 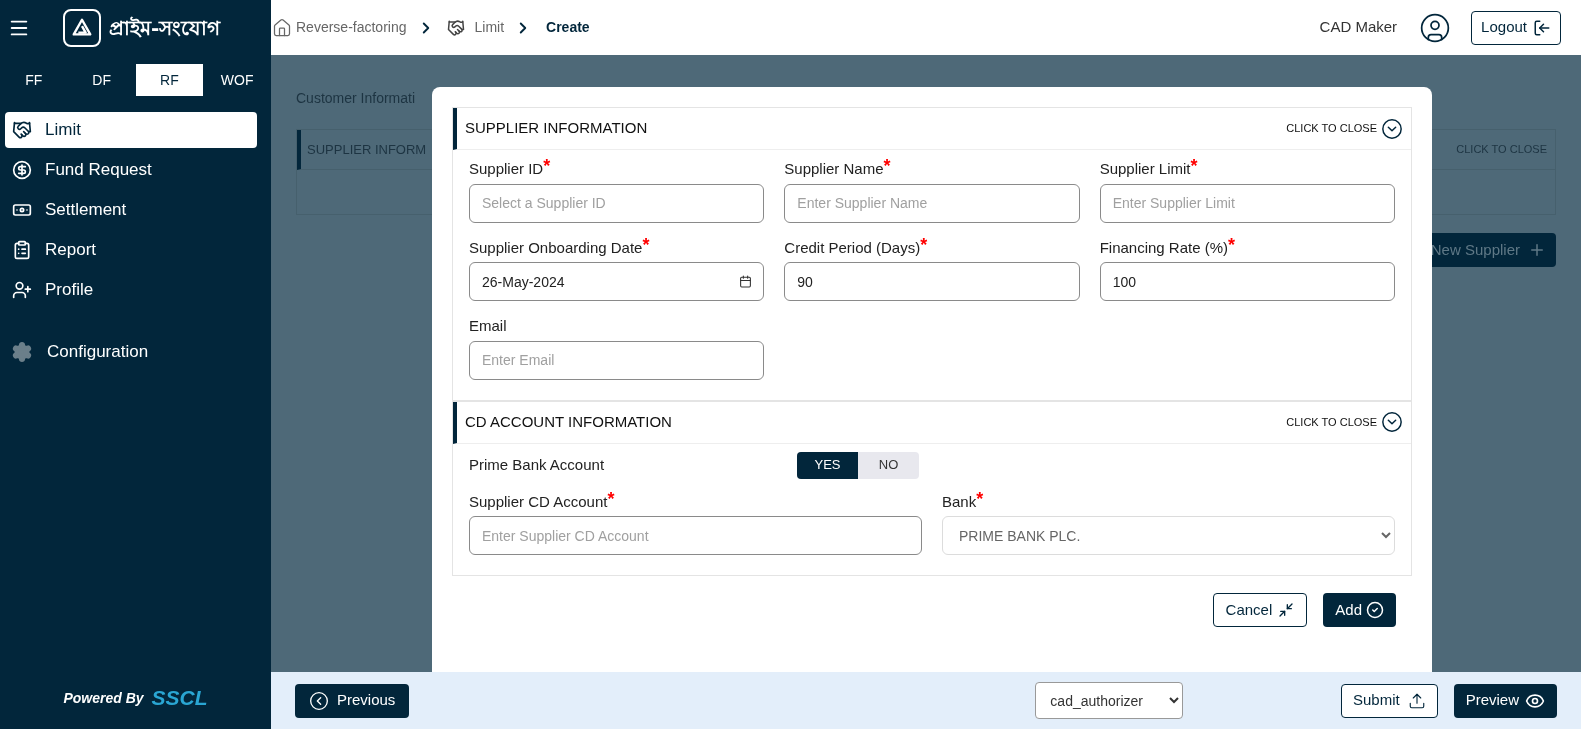 What do you see at coordinates (1145, 169) in the screenshot?
I see `field-label: Supplier Limit` at bounding box center [1145, 169].